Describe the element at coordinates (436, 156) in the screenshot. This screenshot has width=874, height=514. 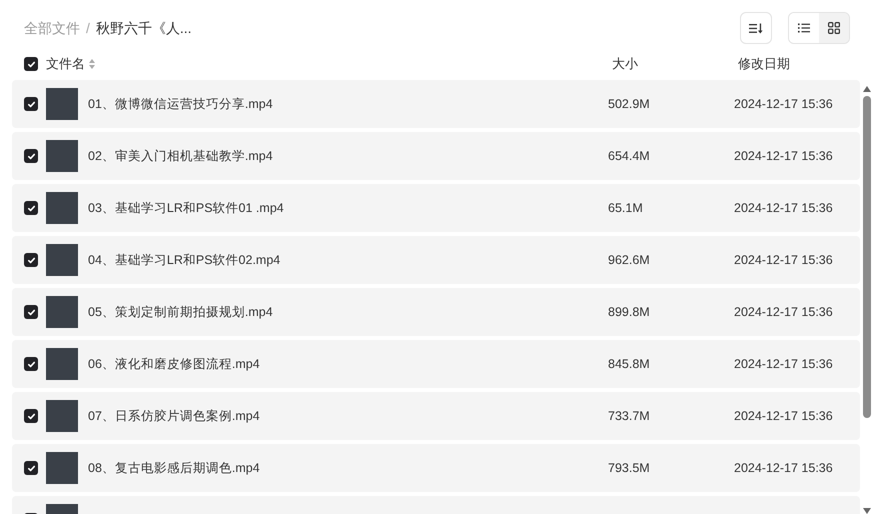
I see `file-row: 02、审美入门相机基础教学.mp4 654.4M 2024-12-17 15:36` at that location.